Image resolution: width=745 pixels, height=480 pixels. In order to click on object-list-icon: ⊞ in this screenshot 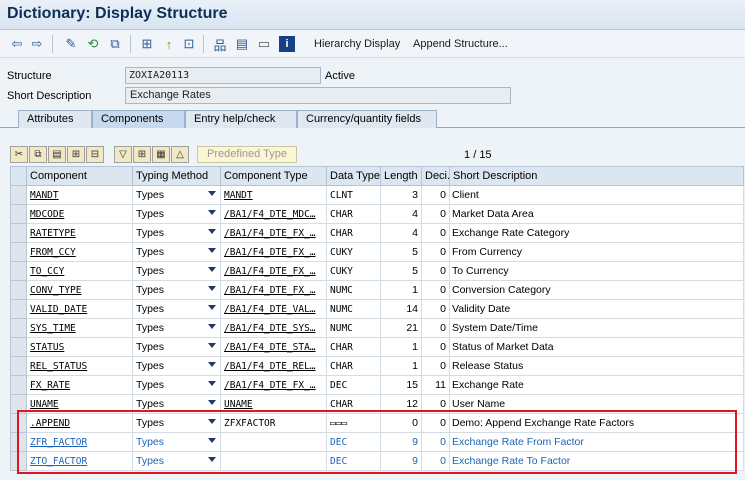, I will do `click(147, 44)`.